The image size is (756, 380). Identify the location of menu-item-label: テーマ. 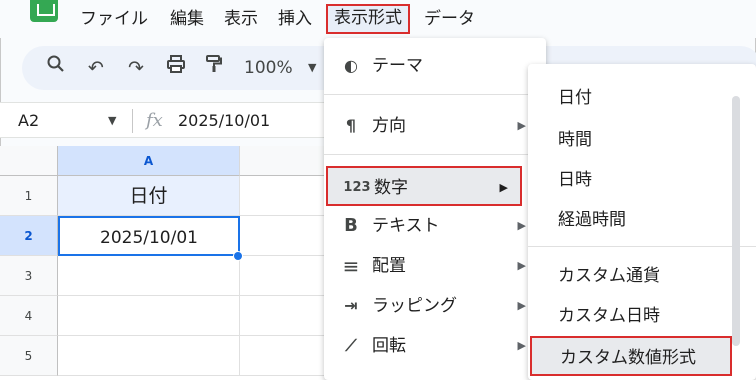
(397, 66).